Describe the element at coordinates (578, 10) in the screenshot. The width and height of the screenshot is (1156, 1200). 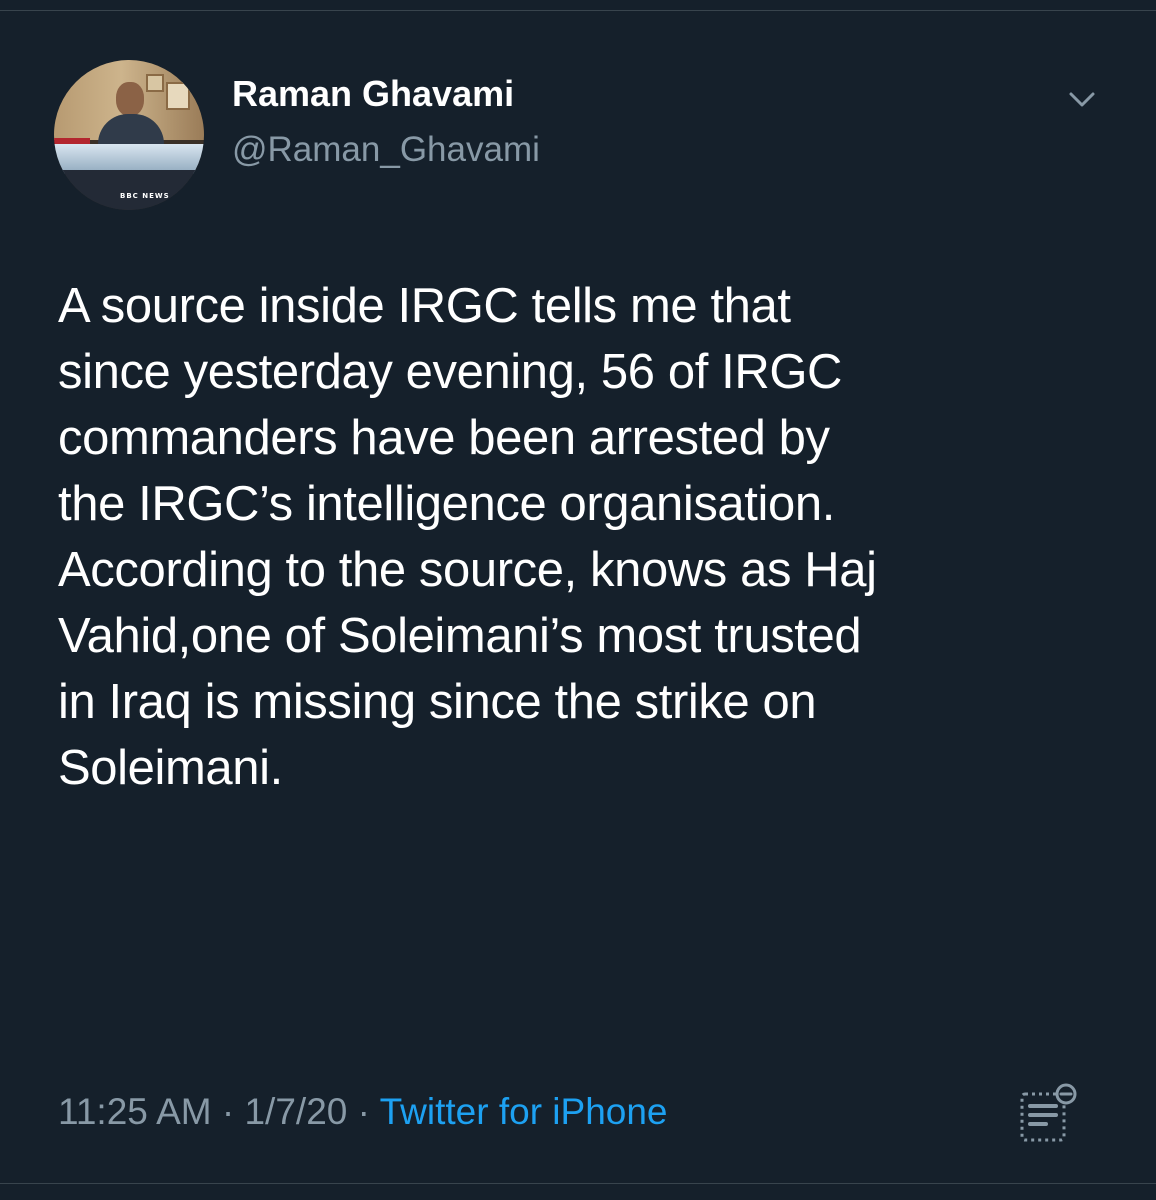
I see `top-divider` at that location.